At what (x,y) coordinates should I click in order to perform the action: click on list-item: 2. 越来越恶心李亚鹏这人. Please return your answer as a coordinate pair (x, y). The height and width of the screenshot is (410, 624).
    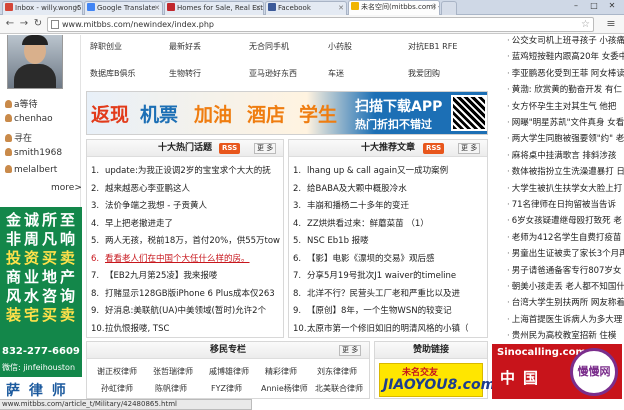
    Looking at the image, I should click on (140, 188).